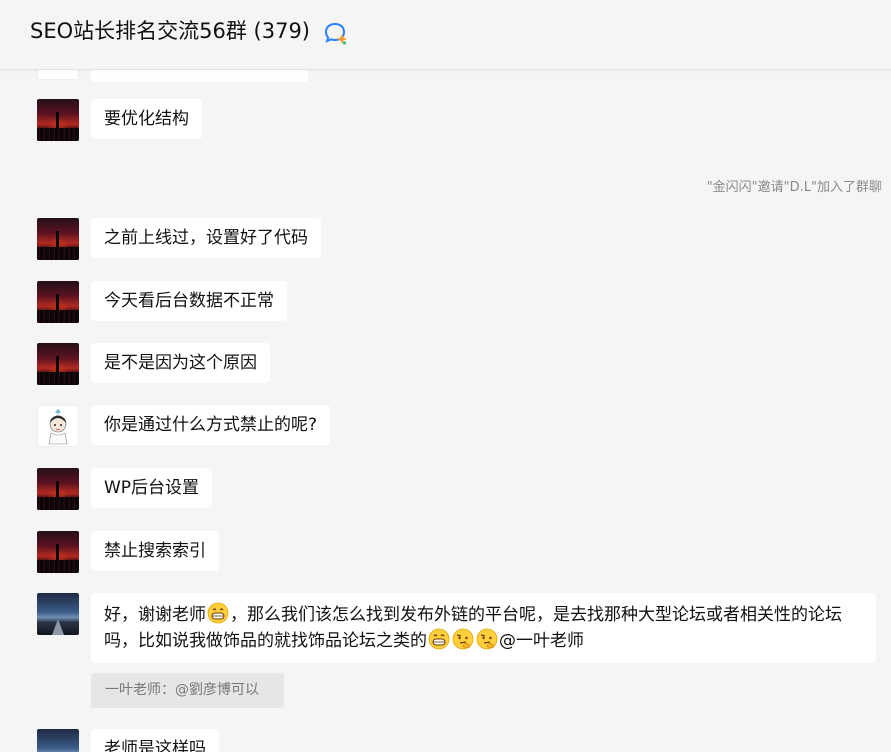 Image resolution: width=891 pixels, height=752 pixels. Describe the element at coordinates (541, 641) in the screenshot. I see `mention-text: @一叶老师` at that location.